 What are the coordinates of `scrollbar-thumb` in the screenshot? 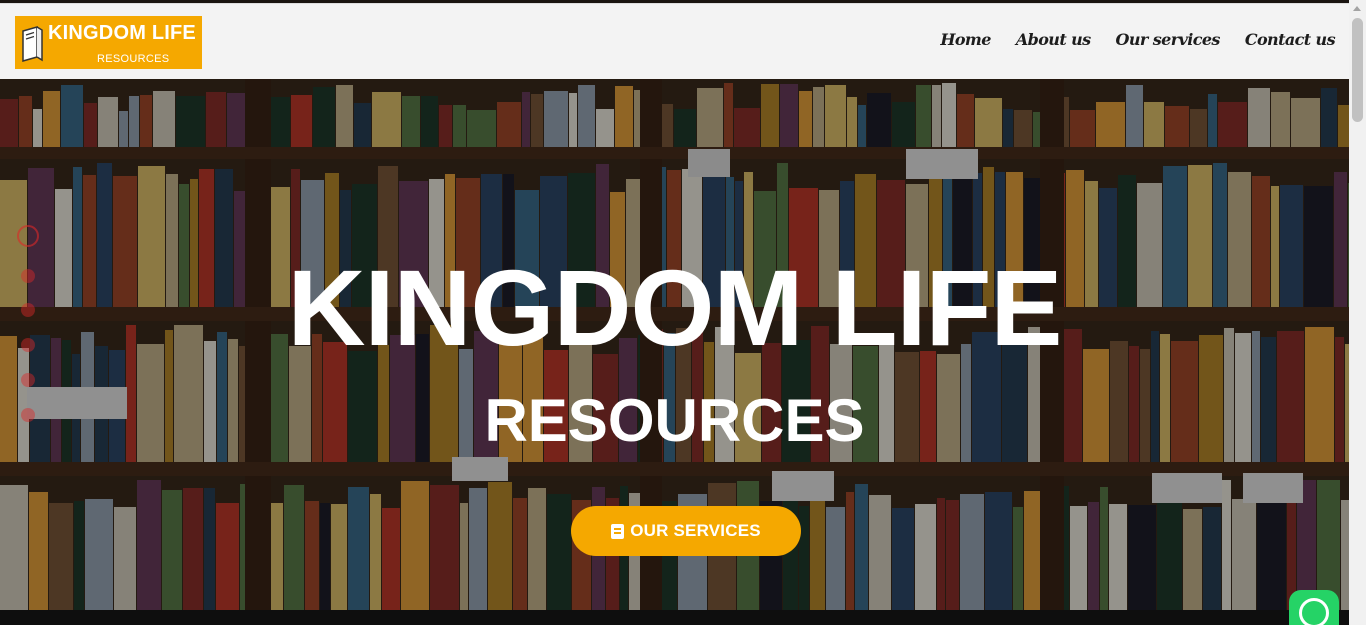 It's located at (1357, 70).